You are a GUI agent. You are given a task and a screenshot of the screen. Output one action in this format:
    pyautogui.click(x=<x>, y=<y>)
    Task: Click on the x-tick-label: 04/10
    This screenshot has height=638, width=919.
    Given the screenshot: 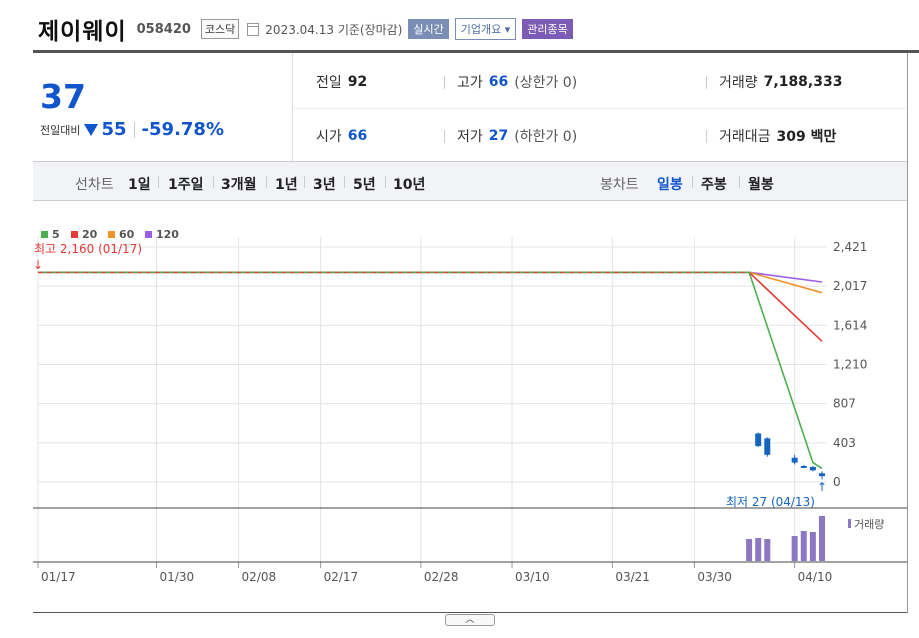 What is the action you would take?
    pyautogui.click(x=815, y=577)
    